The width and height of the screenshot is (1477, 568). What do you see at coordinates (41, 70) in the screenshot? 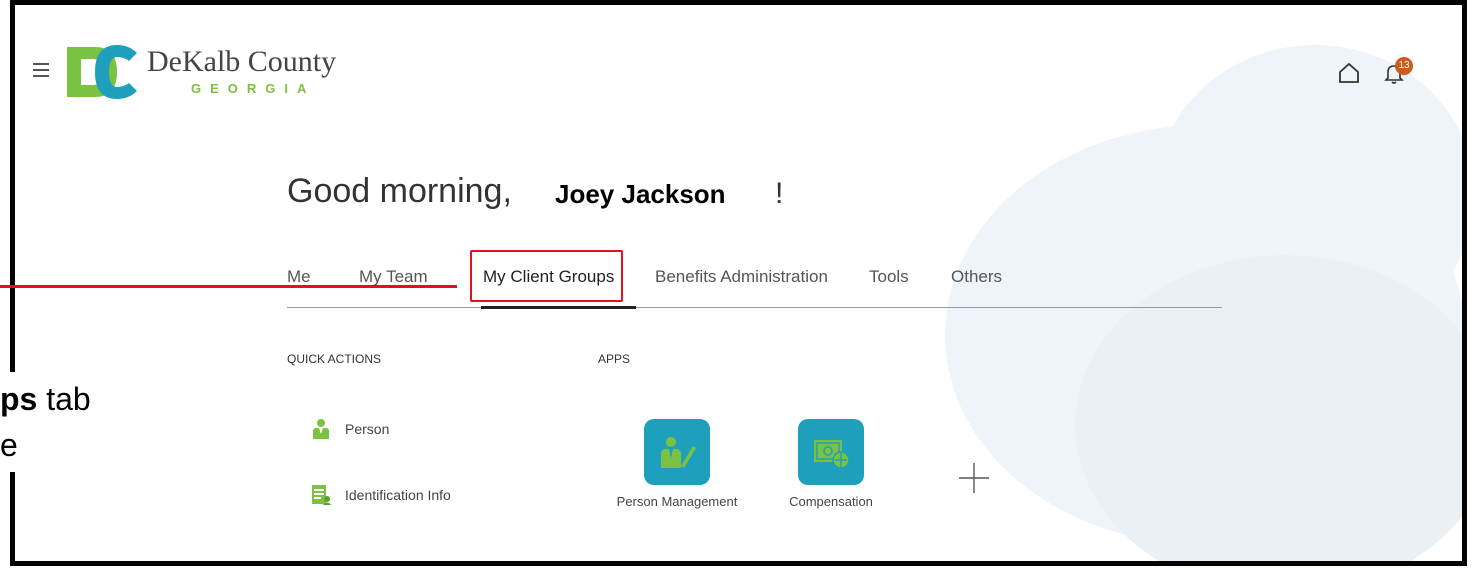
I see `hamburger-menu-icon` at bounding box center [41, 70].